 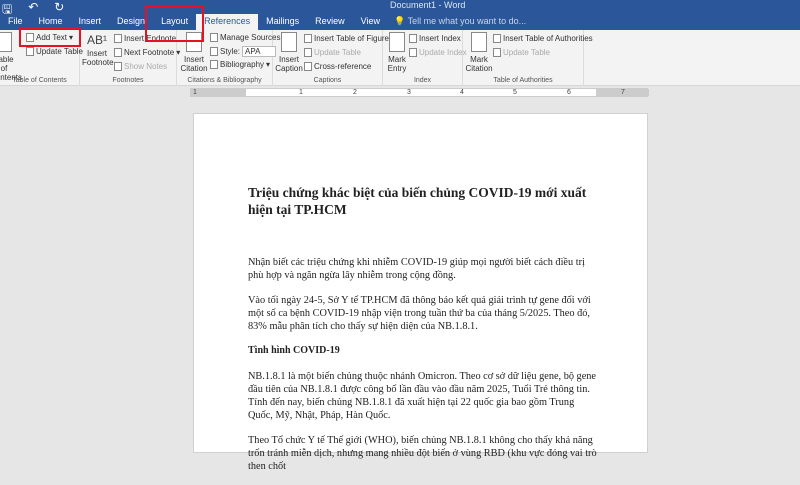 I want to click on update-table-figures-button: Update Table, so click(x=332, y=52).